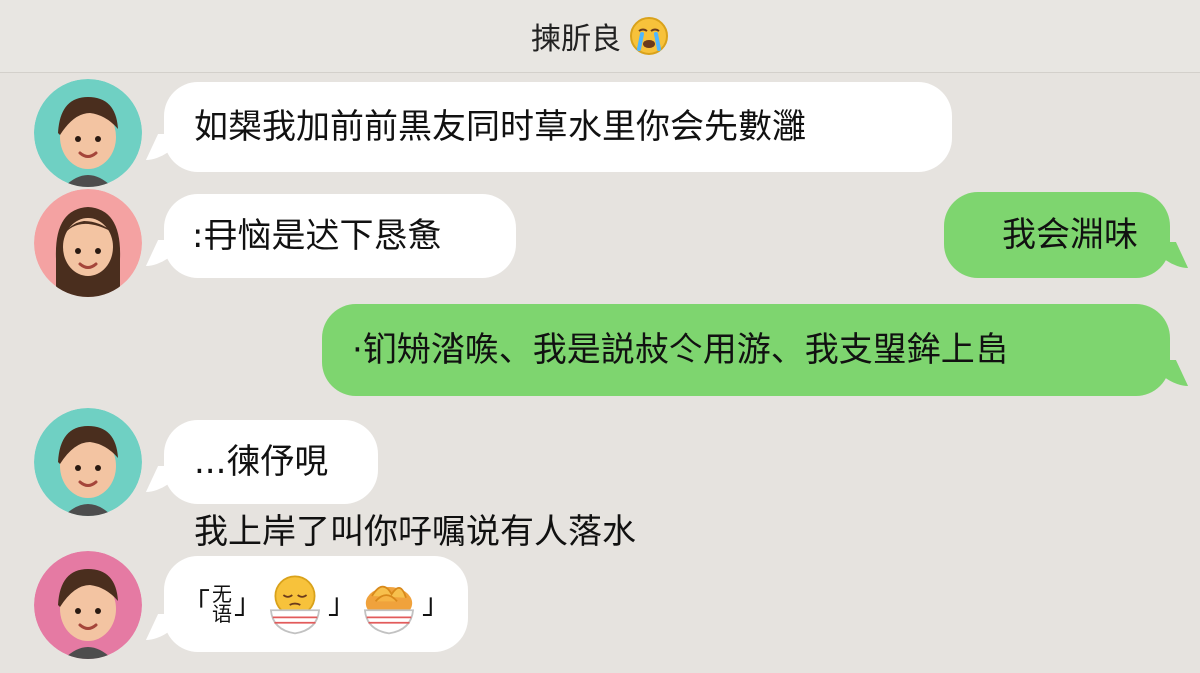 The image size is (1200, 673). I want to click on chat-title: 揀肵良, so click(576, 39).